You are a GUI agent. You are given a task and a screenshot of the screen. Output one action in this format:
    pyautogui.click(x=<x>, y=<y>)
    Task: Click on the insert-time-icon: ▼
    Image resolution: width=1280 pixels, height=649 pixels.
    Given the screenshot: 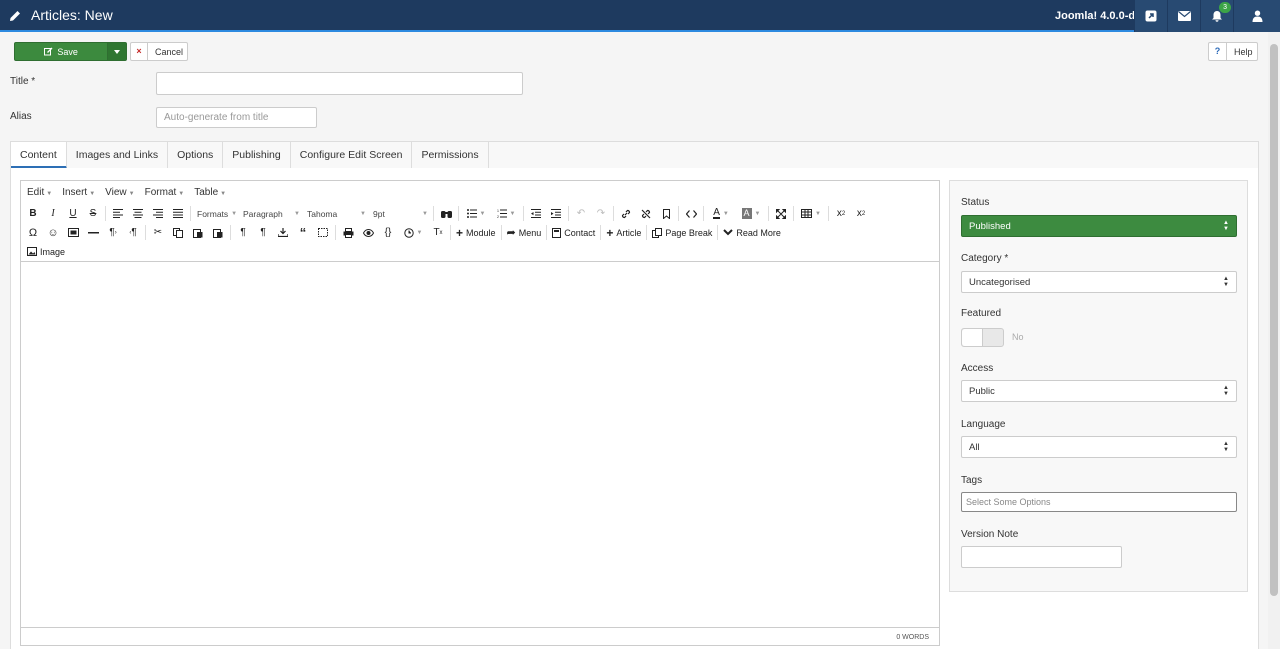 What is the action you would take?
    pyautogui.click(x=413, y=232)
    